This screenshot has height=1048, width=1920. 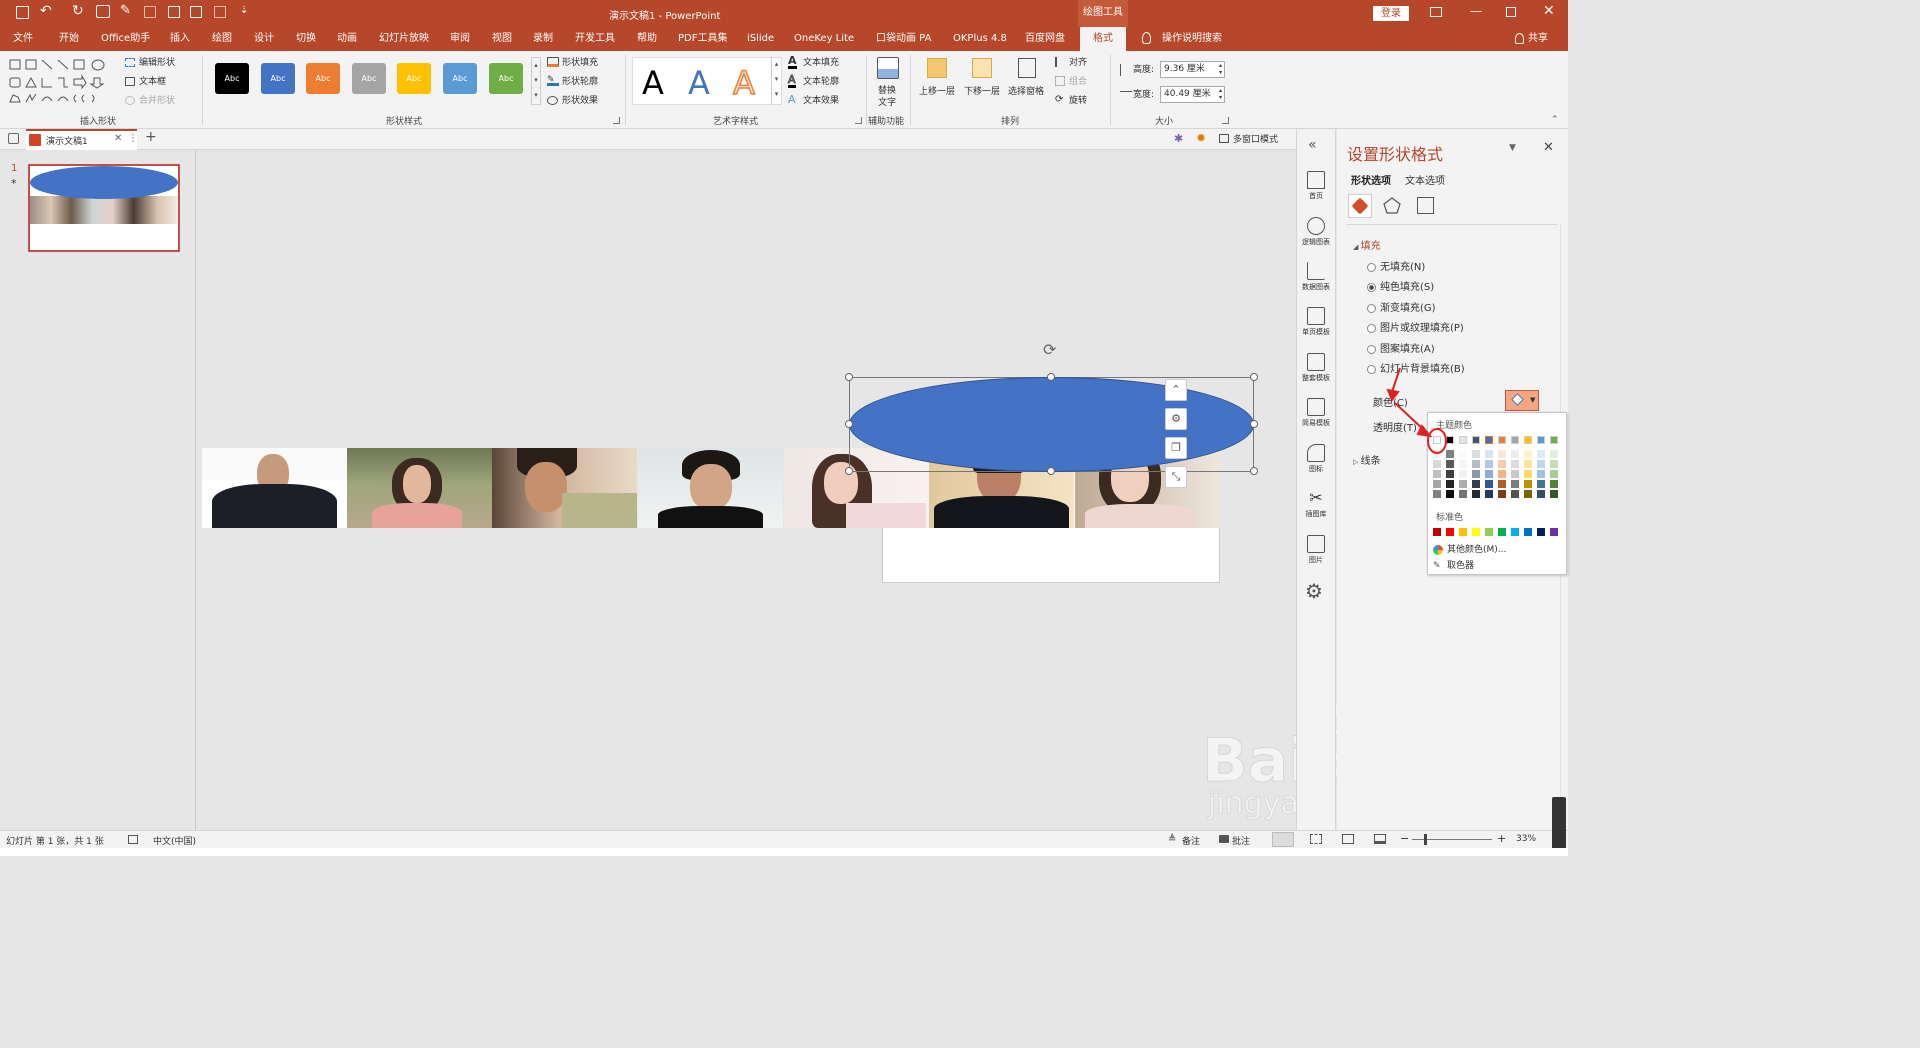 What do you see at coordinates (347, 39) in the screenshot?
I see `tab-animations: 动画` at bounding box center [347, 39].